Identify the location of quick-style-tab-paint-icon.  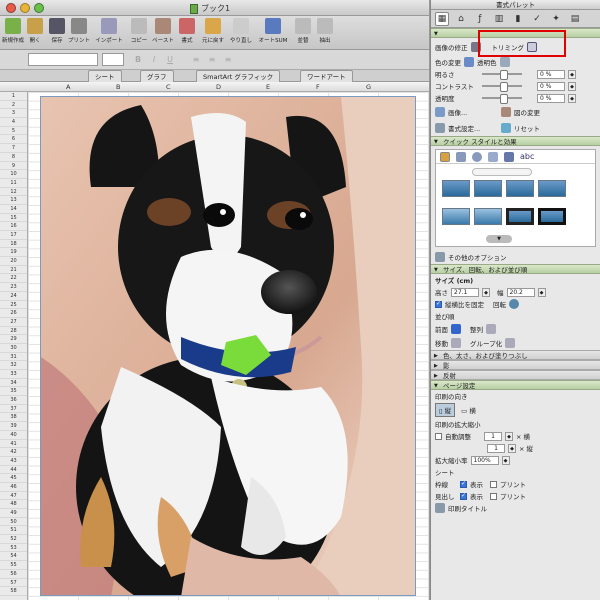
(445, 156).